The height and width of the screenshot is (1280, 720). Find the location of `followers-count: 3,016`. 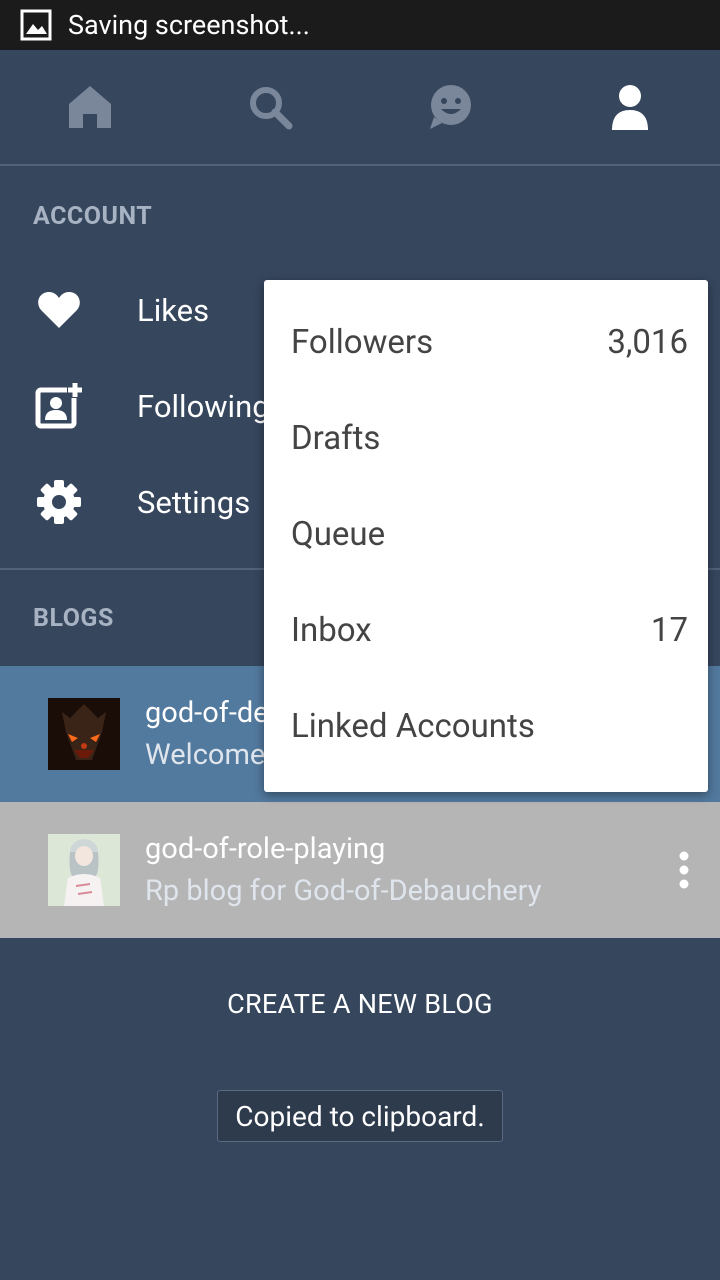

followers-count: 3,016 is located at coordinates (647, 342).